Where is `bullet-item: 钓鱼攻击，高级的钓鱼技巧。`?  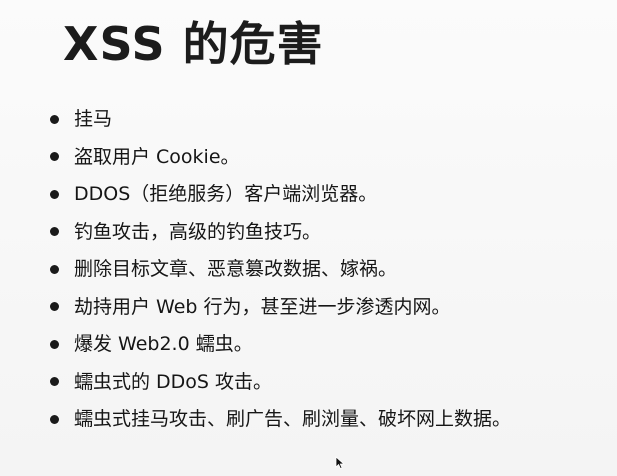
bullet-item: 钓鱼攻击，高级的钓鱼技巧。 is located at coordinates (318, 232).